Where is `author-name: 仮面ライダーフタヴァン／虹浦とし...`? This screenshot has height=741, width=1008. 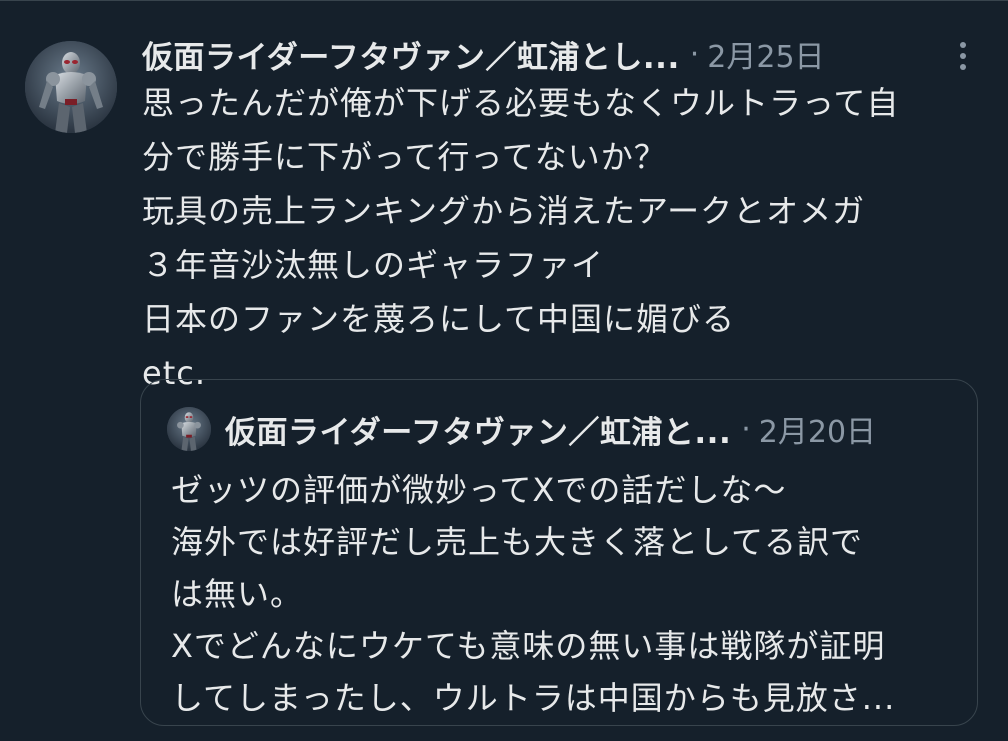 author-name: 仮面ライダーフタヴァン／虹浦とし... is located at coordinates (411, 54).